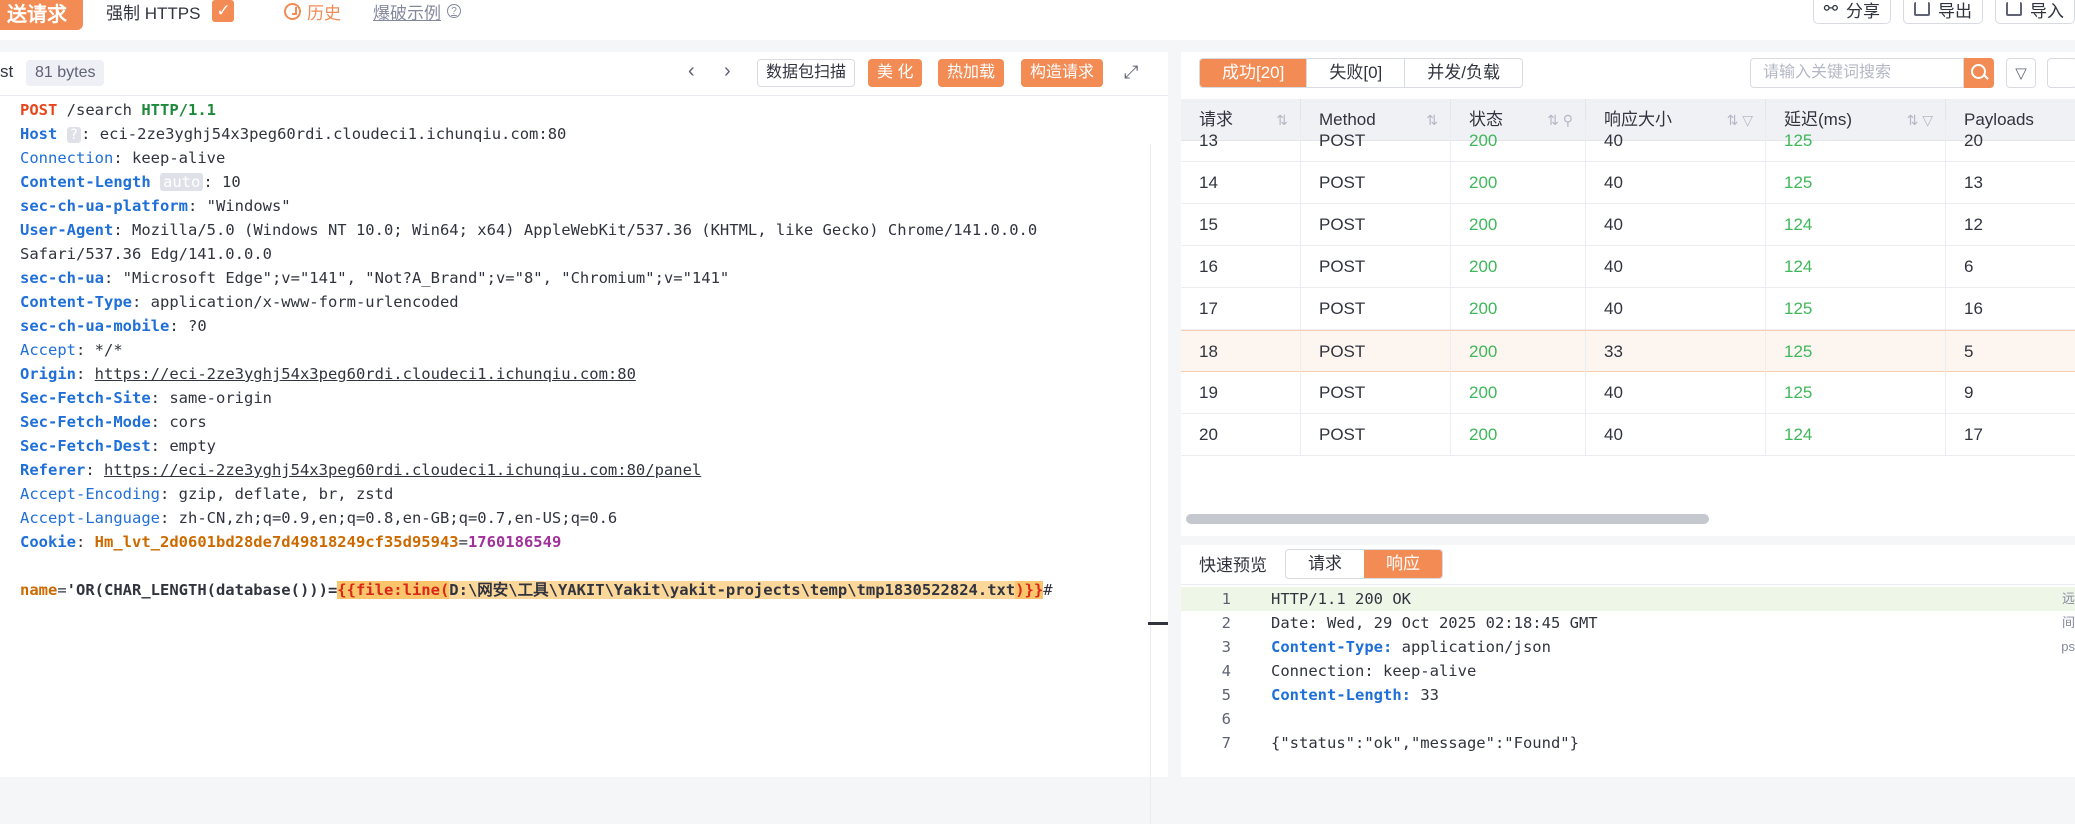  What do you see at coordinates (1463, 73) in the screenshot?
I see `tab-concurrency: 并发/负载` at bounding box center [1463, 73].